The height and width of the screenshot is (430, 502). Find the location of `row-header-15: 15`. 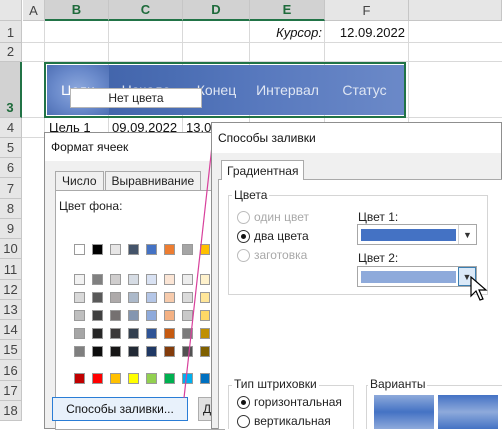

row-header-15: 15 is located at coordinates (11, 350).